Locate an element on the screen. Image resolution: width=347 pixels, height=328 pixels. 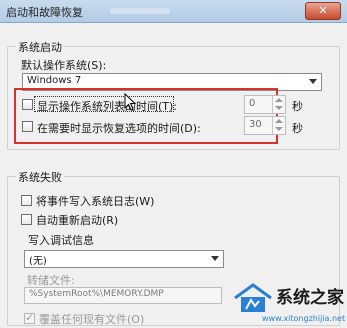
watermark-url: www.xitongzhijia.net is located at coordinates (304, 318).